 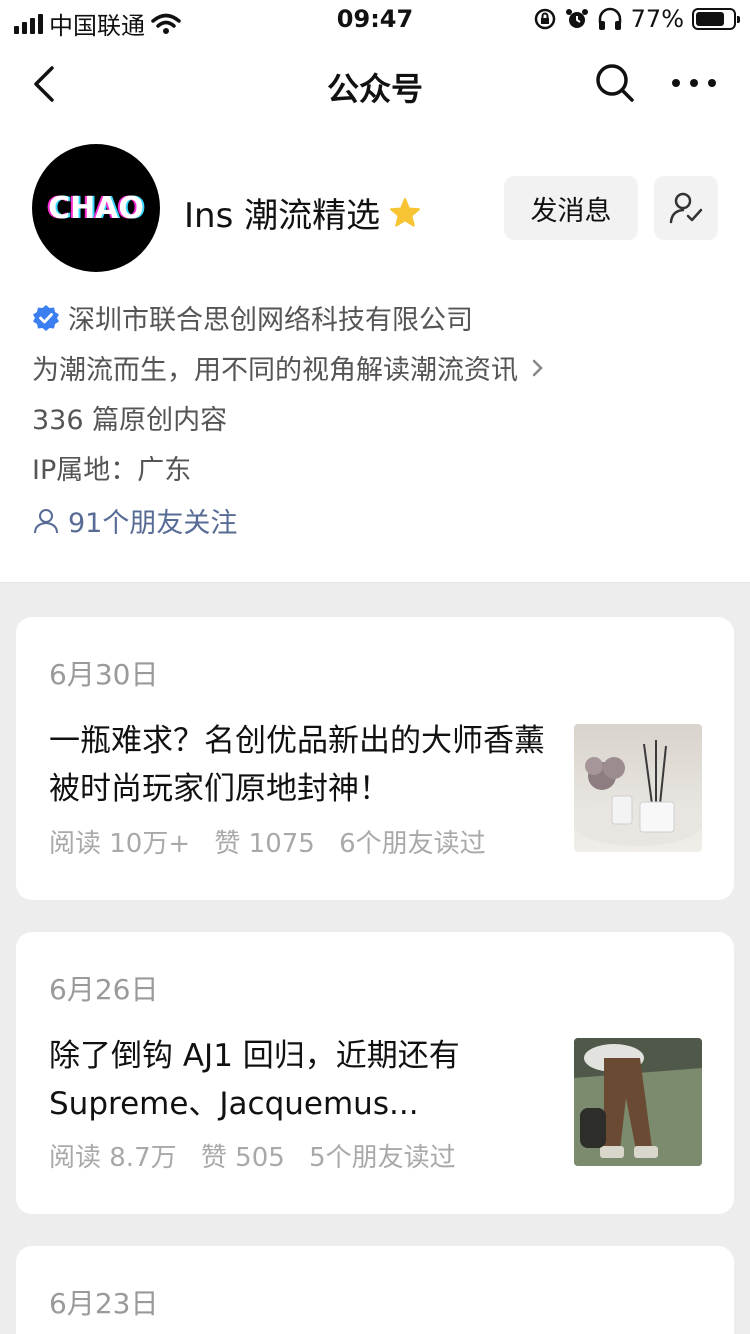 I want to click on friends-following: 91个朋友关注, so click(x=153, y=523).